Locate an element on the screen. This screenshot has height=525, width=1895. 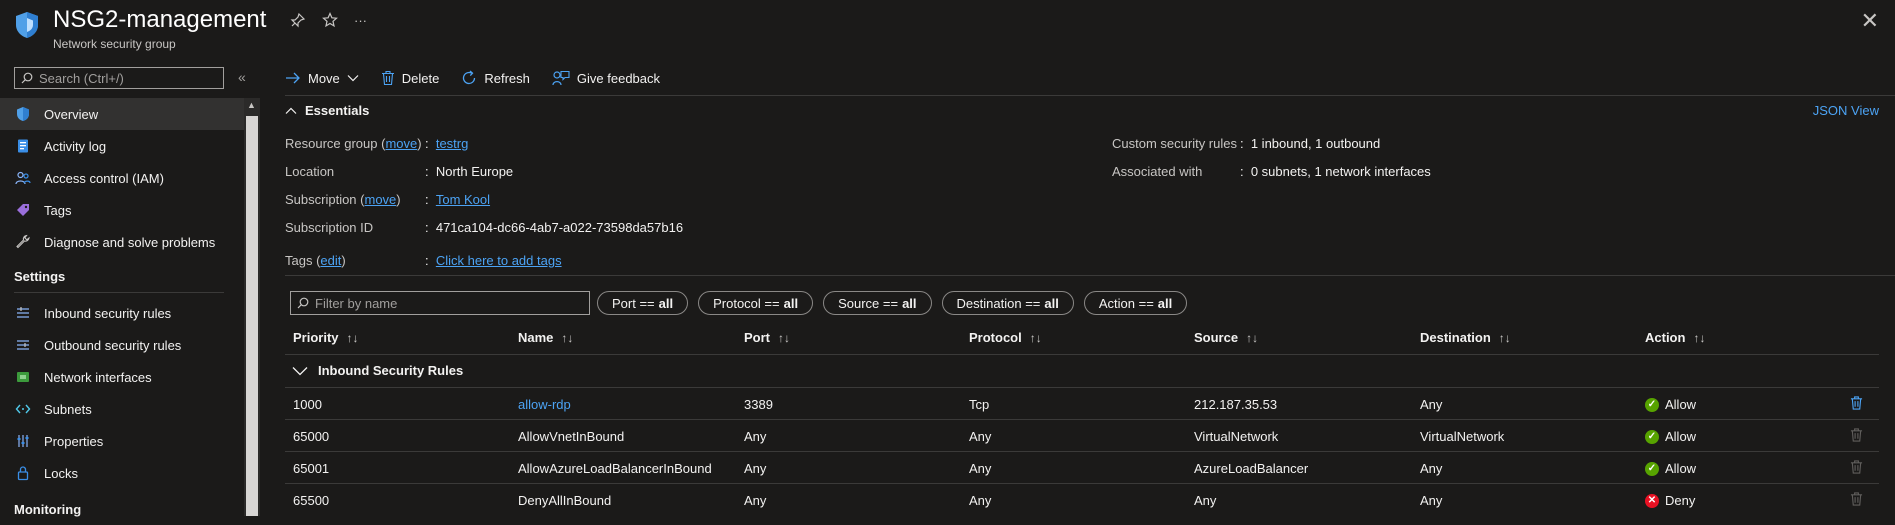
sidebar-item-inbound-rules: Inbound security rules is located at coordinates (122, 313).